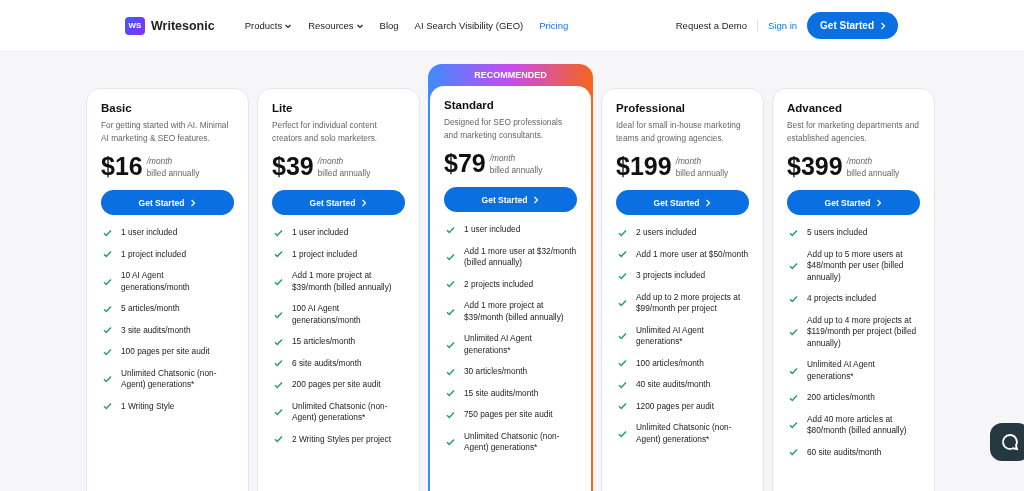 The height and width of the screenshot is (491, 1024). What do you see at coordinates (510, 75) in the screenshot?
I see `recommended-label: RECOMMENDED` at bounding box center [510, 75].